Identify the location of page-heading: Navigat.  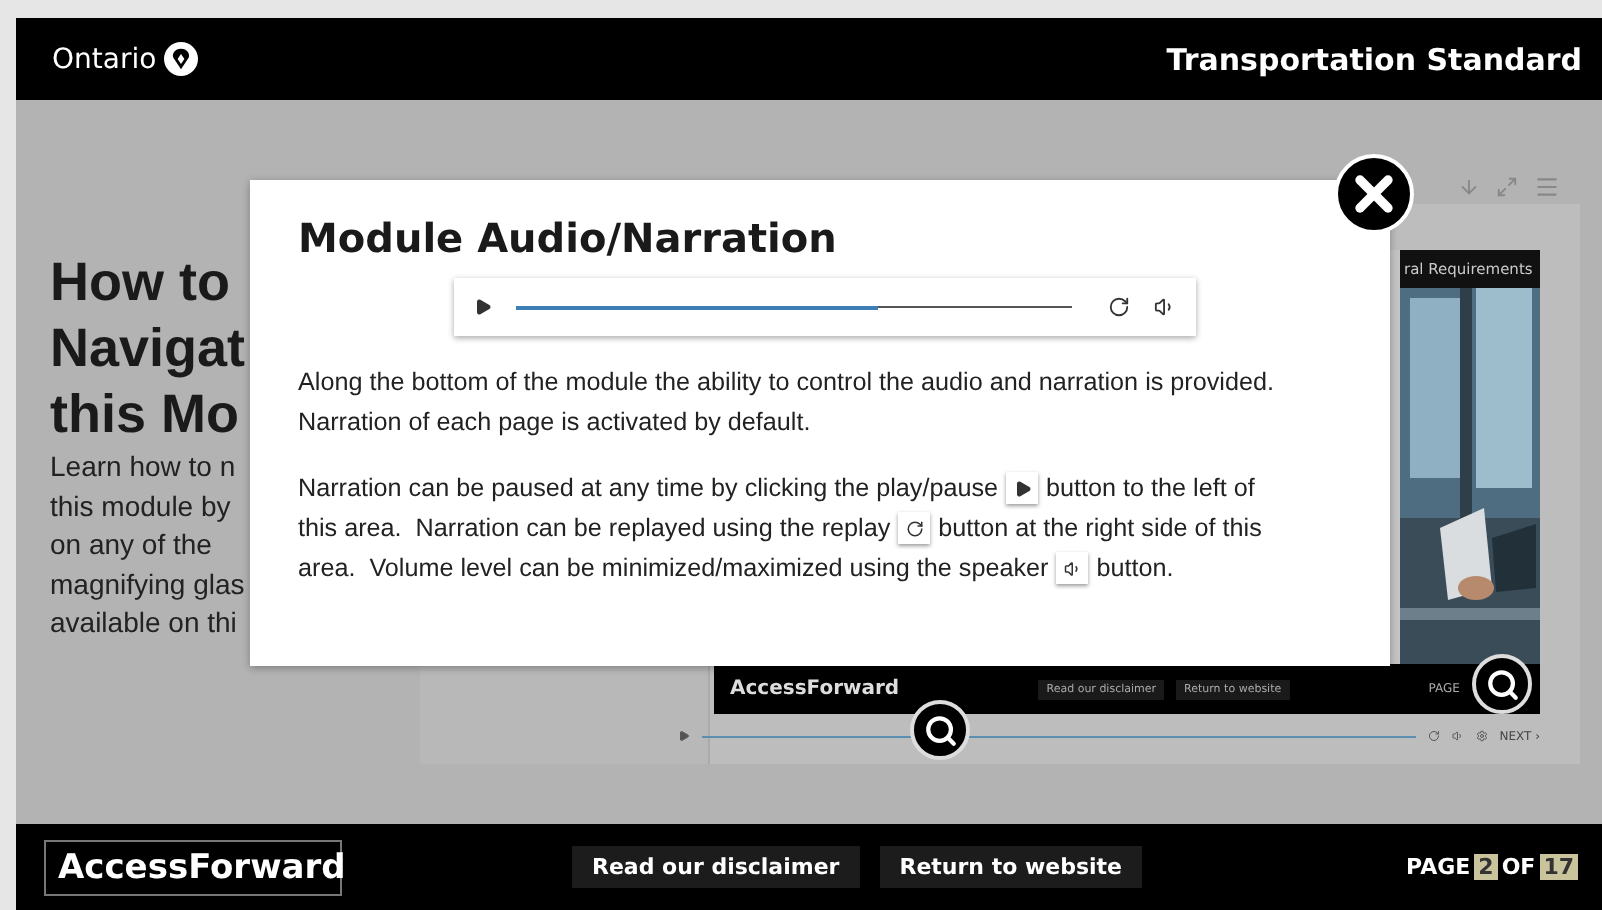
(148, 349).